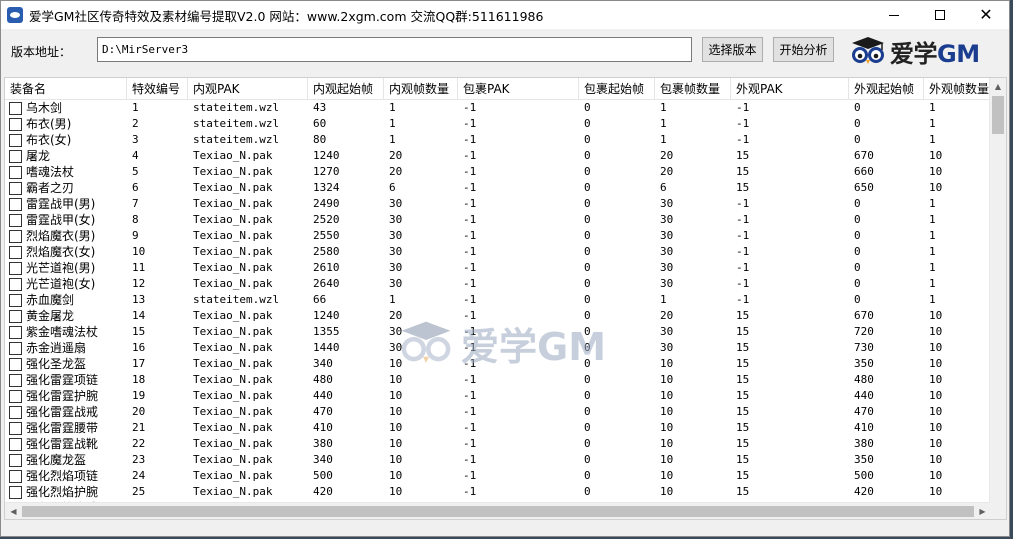  Describe the element at coordinates (498, 332) in the screenshot. I see `table-row: 紫金嗜魂法杖 15 Texiao_N.pak 1355 30 -1 0 30 15 720 10` at that location.